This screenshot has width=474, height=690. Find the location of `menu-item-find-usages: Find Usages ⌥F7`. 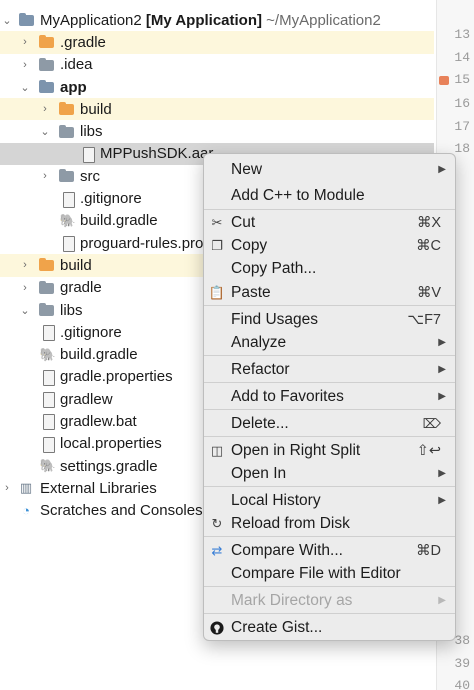

menu-item-find-usages: Find Usages ⌥F7 is located at coordinates (329, 319).